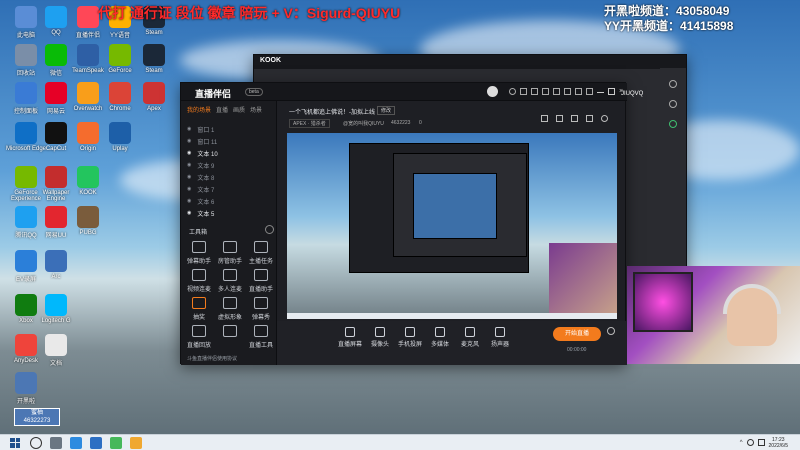 The image size is (800, 450). I want to click on scene-tab: 画质, so click(239, 109).